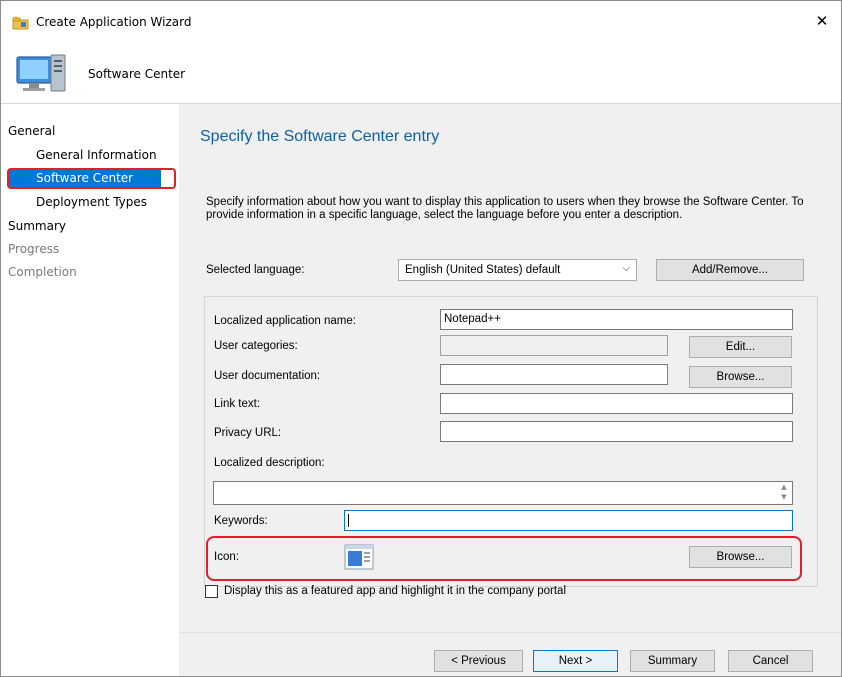 The height and width of the screenshot is (677, 842). What do you see at coordinates (269, 463) in the screenshot?
I see `description-label: Localized description:` at bounding box center [269, 463].